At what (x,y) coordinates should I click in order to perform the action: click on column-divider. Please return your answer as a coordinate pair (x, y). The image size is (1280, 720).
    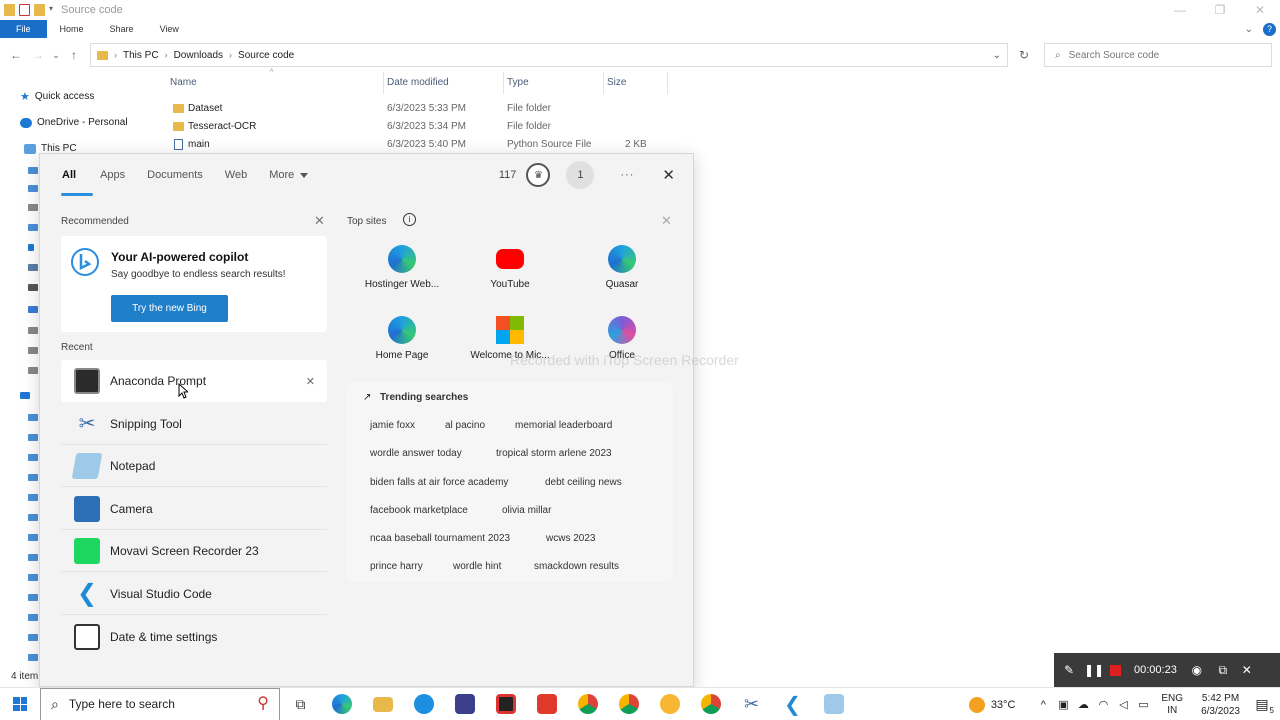
    Looking at the image, I should click on (503, 83).